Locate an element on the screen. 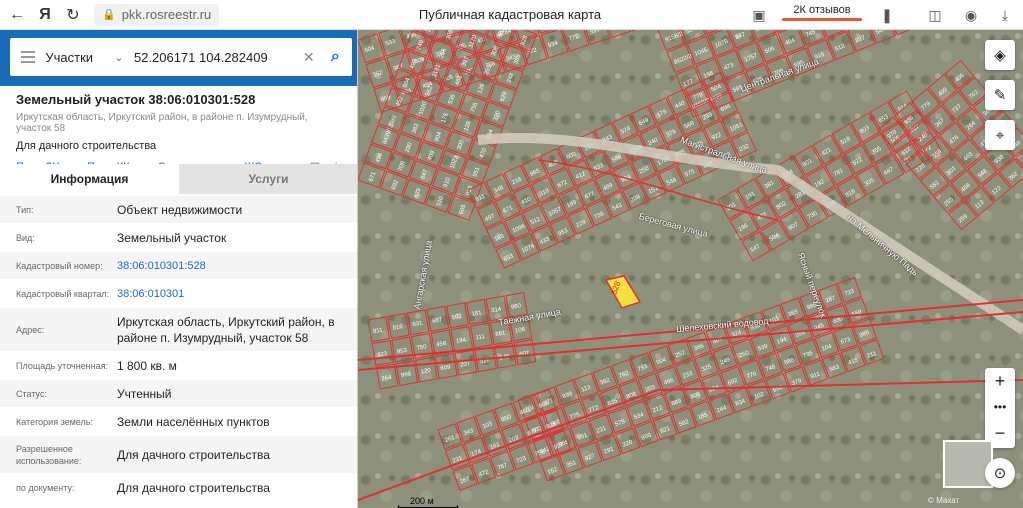  cadastral-number-link: 38:06:010301:528 is located at coordinates (237, 266).